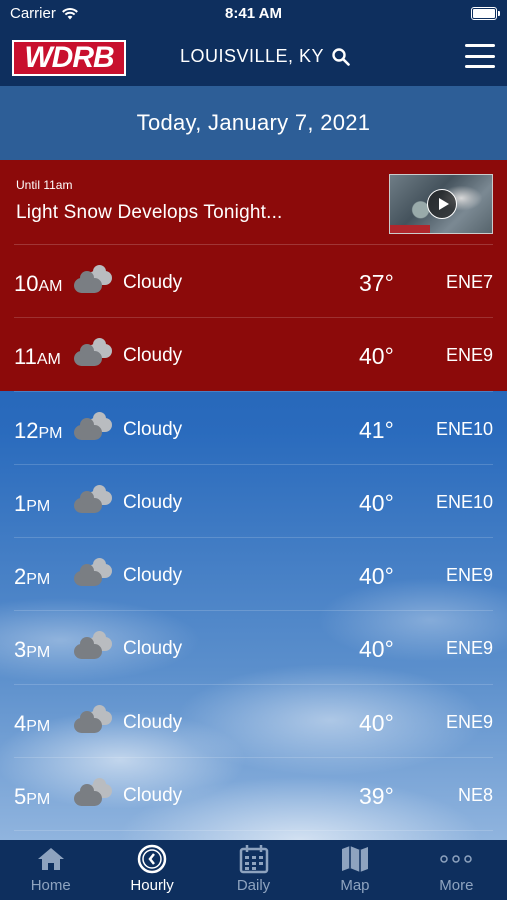 Image resolution: width=507 pixels, height=900 pixels. I want to click on wdrb-logo: WDRB, so click(69, 58).